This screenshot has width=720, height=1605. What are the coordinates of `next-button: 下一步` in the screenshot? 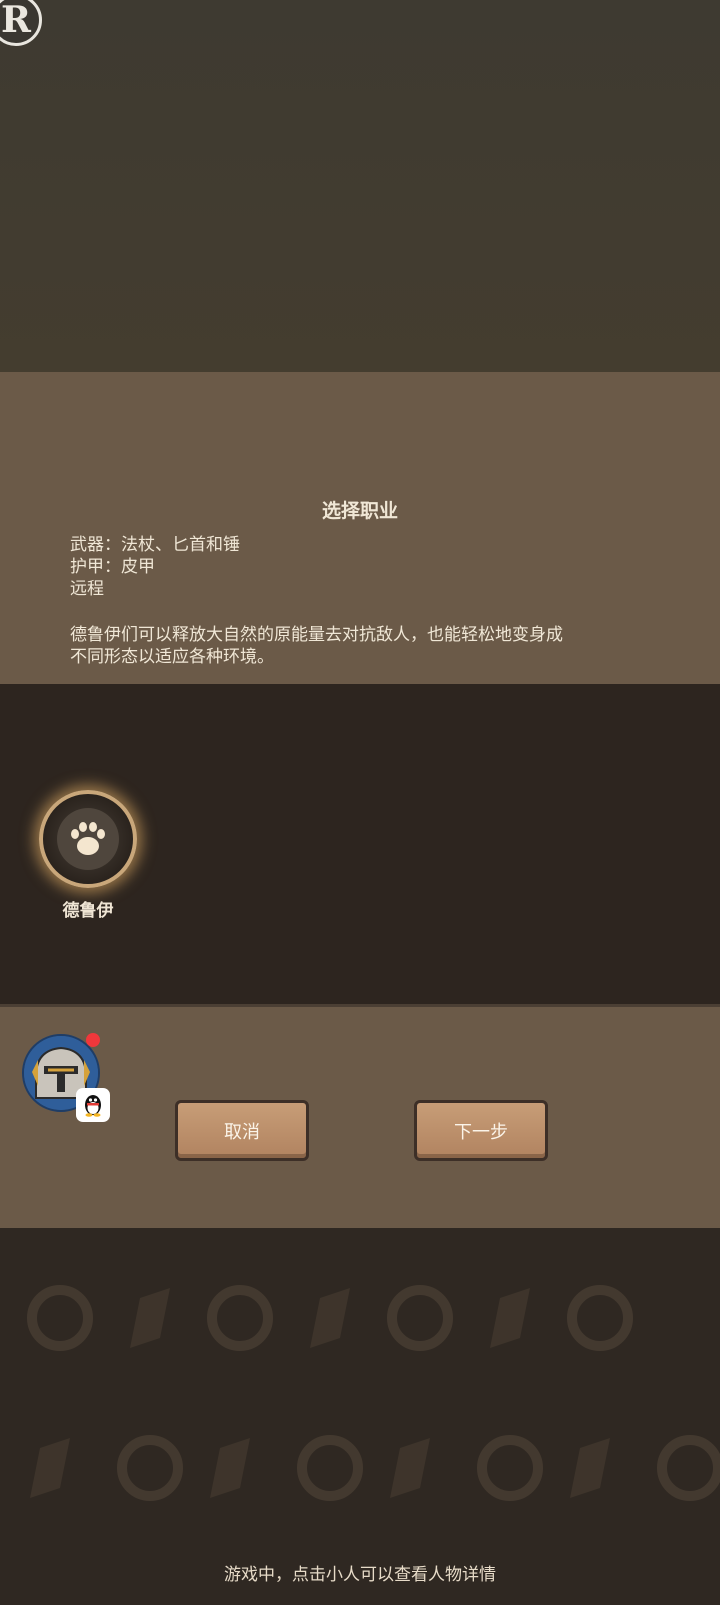 It's located at (481, 1130).